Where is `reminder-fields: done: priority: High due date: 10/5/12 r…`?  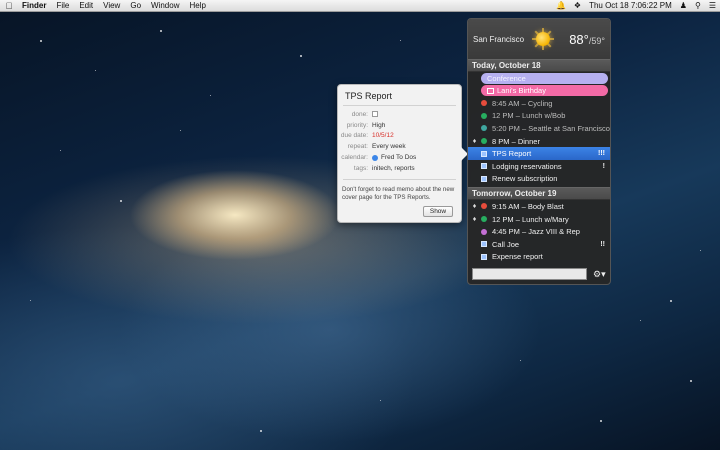
reminder-fields: done: priority: High due date: 10/5/12 r… is located at coordinates (399, 140).